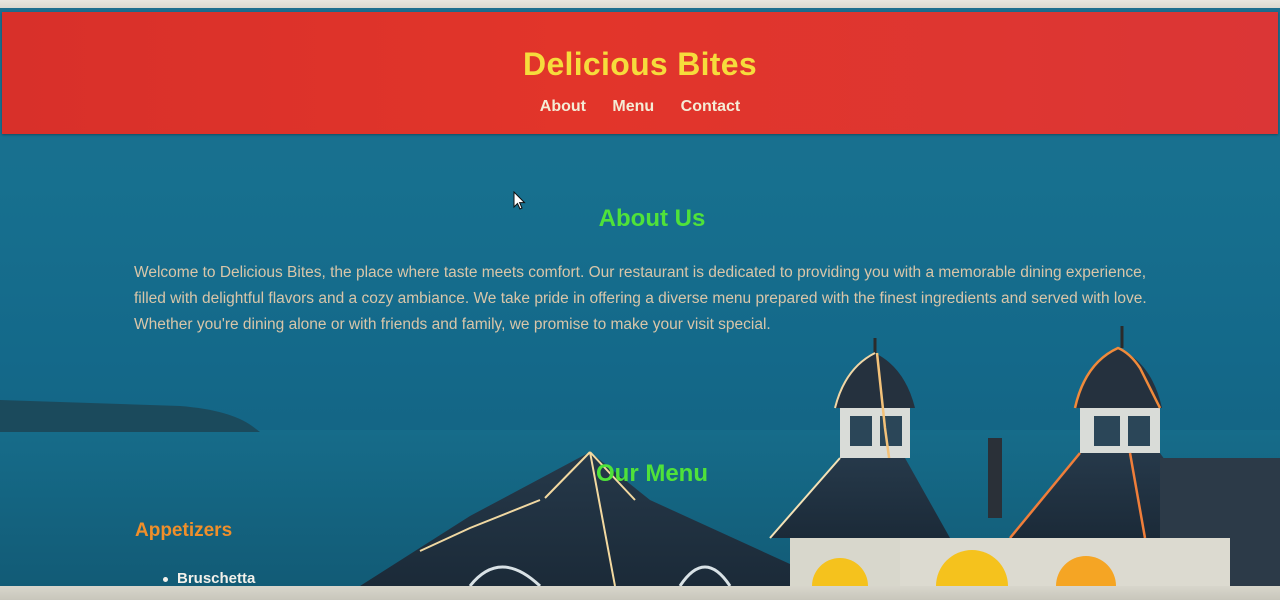  Describe the element at coordinates (563, 107) in the screenshot. I see `nav-link-about: About` at that location.